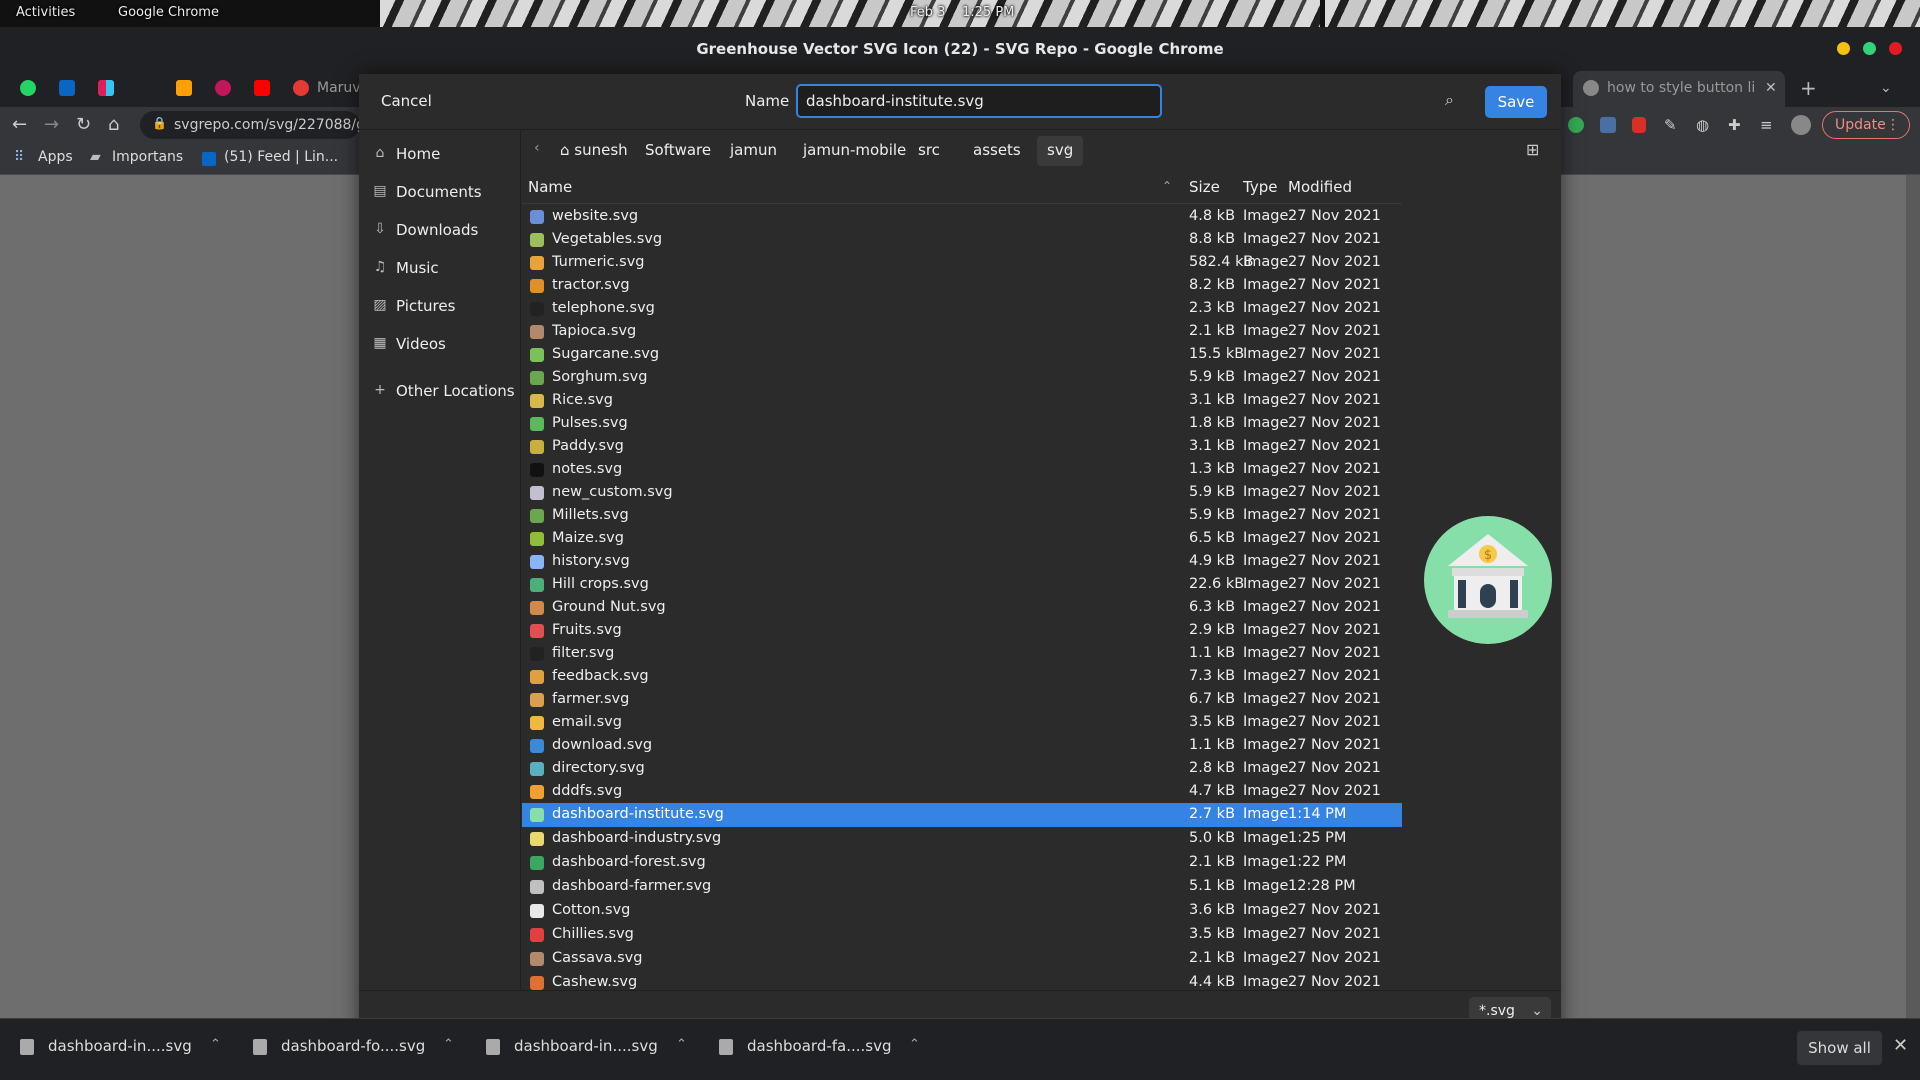  What do you see at coordinates (1069, 148) in the screenshot?
I see `path-right-arrow-icon: ›` at bounding box center [1069, 148].